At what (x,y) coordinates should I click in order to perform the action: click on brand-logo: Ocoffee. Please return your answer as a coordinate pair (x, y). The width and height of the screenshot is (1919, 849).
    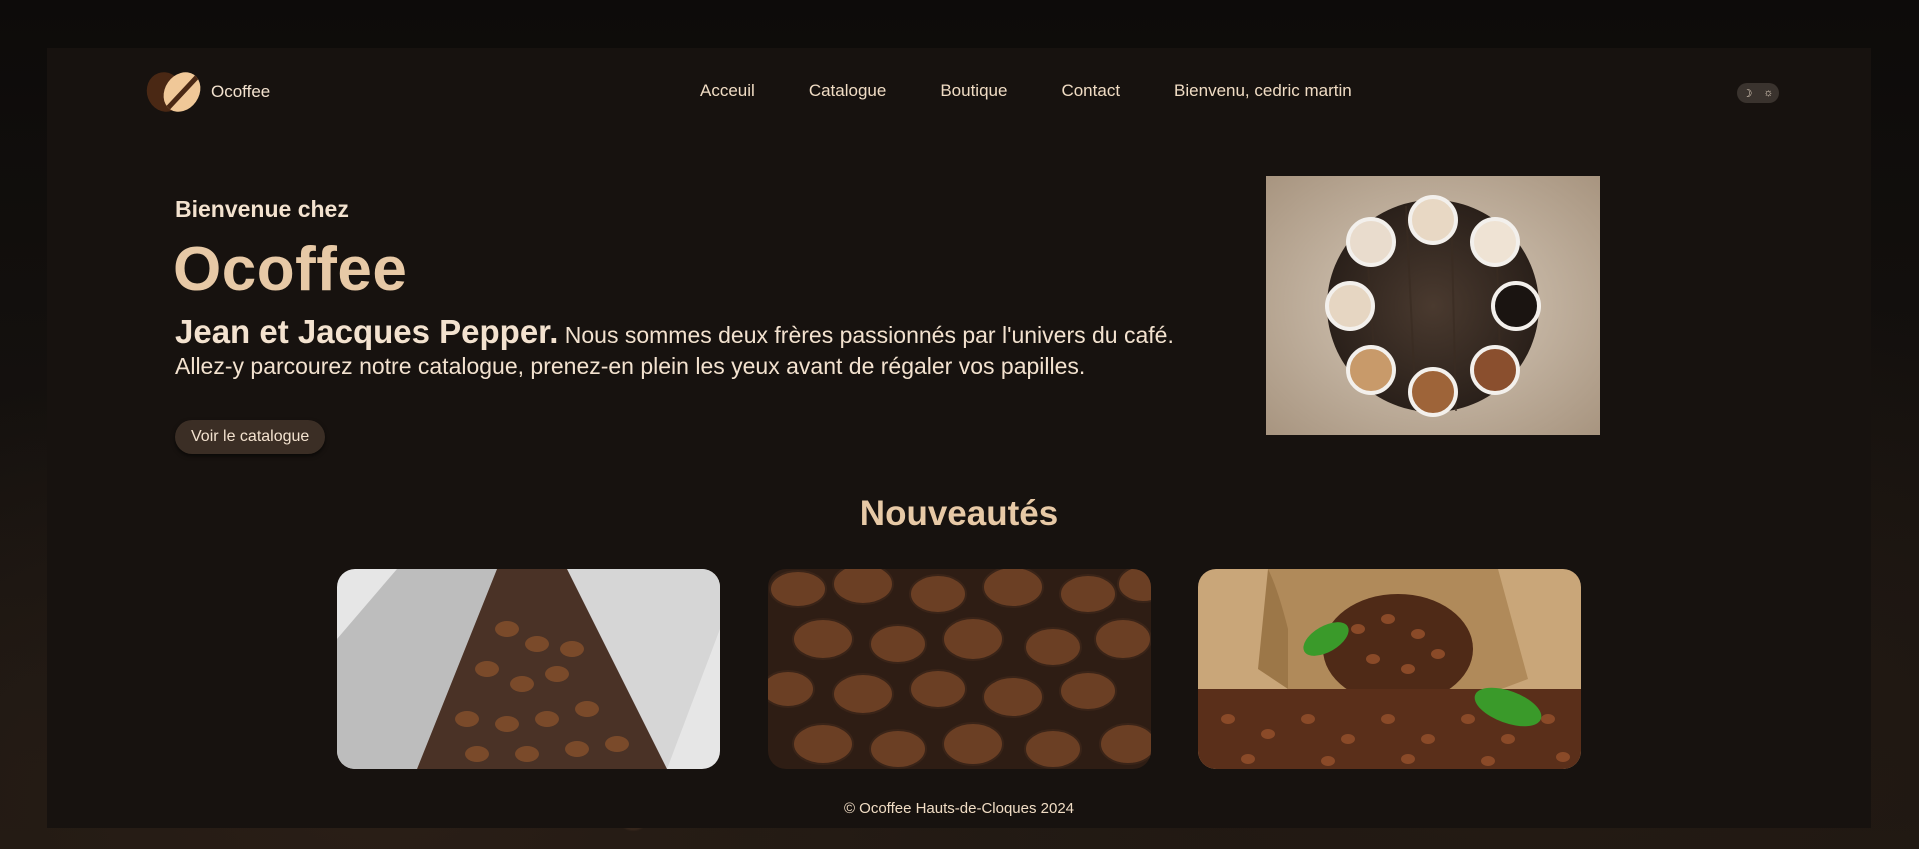
    Looking at the image, I should click on (206, 92).